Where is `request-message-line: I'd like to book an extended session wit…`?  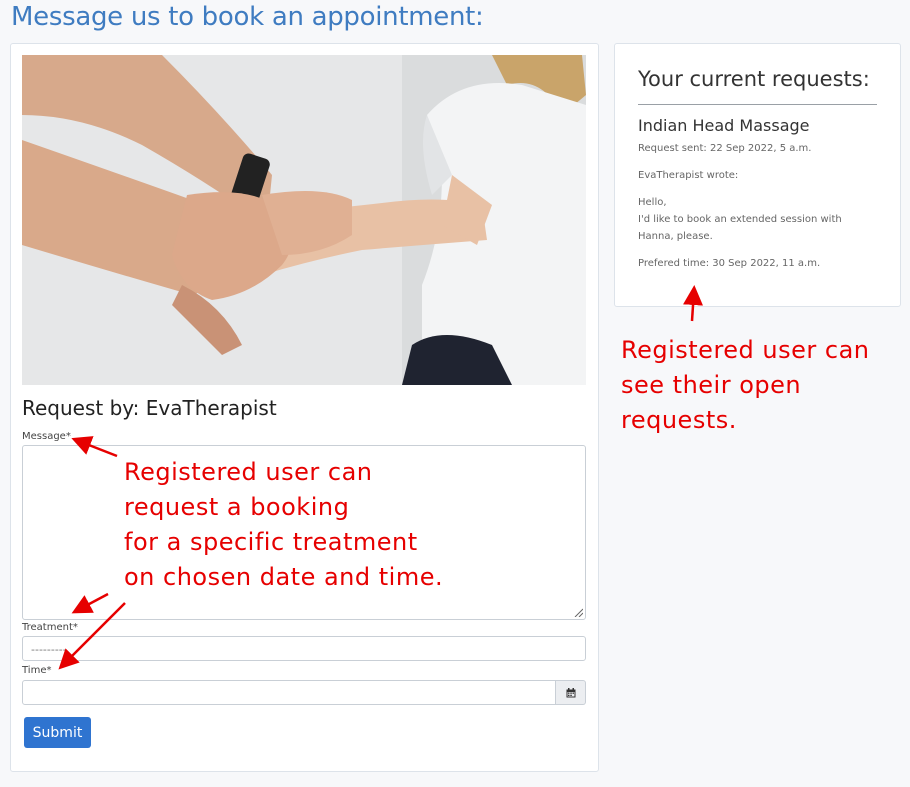
request-message-line: I'd like to book an extended session wit… is located at coordinates (740, 219).